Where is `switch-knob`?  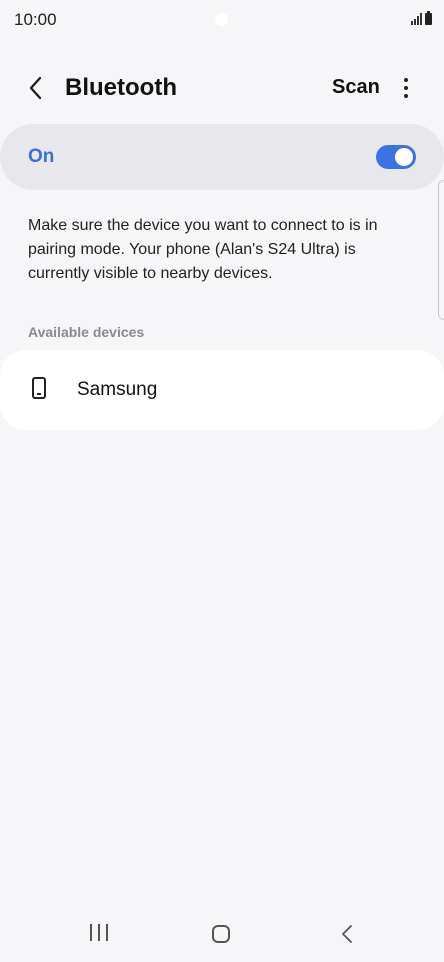 switch-knob is located at coordinates (404, 157).